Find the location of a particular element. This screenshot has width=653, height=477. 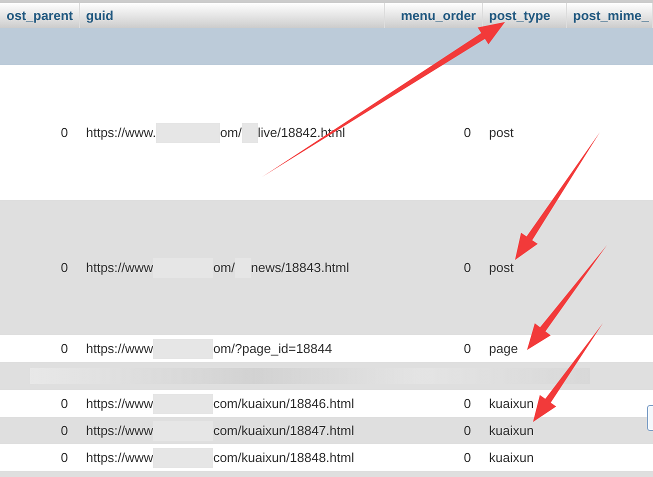

column-header: menu_order is located at coordinates (438, 15).